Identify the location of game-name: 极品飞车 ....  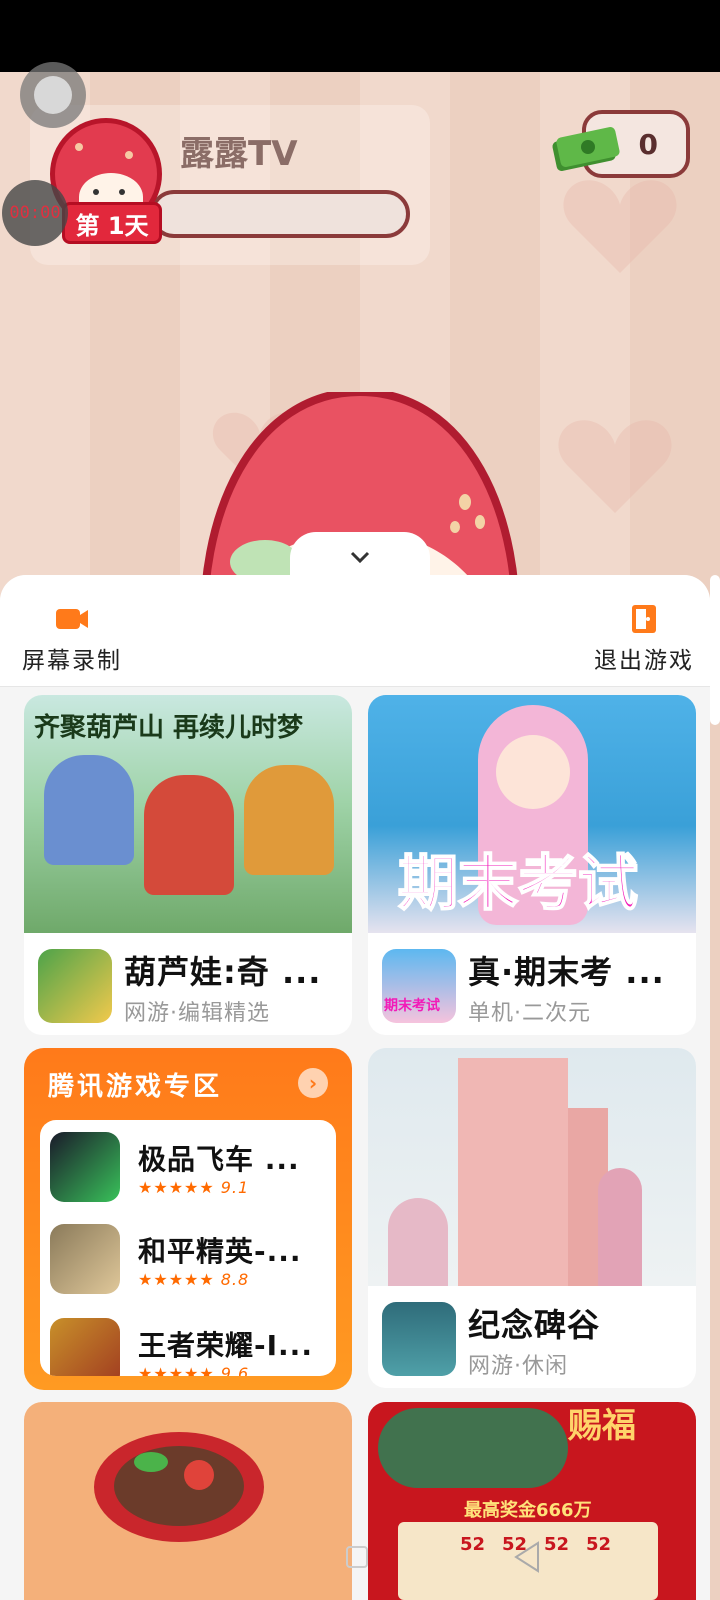
(219, 1159).